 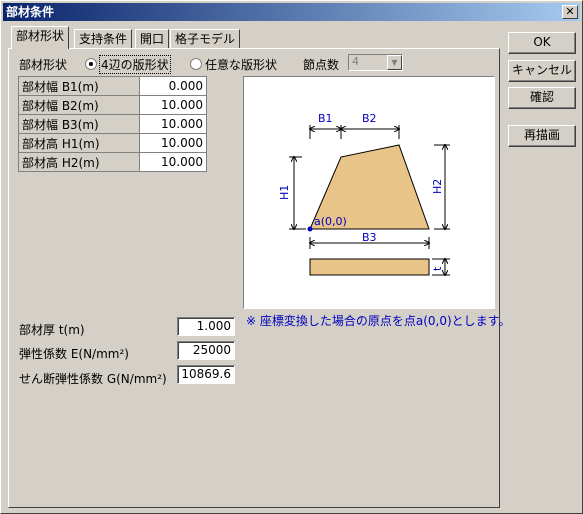 I want to click on elastic-input: 25000, so click(x=206, y=350).